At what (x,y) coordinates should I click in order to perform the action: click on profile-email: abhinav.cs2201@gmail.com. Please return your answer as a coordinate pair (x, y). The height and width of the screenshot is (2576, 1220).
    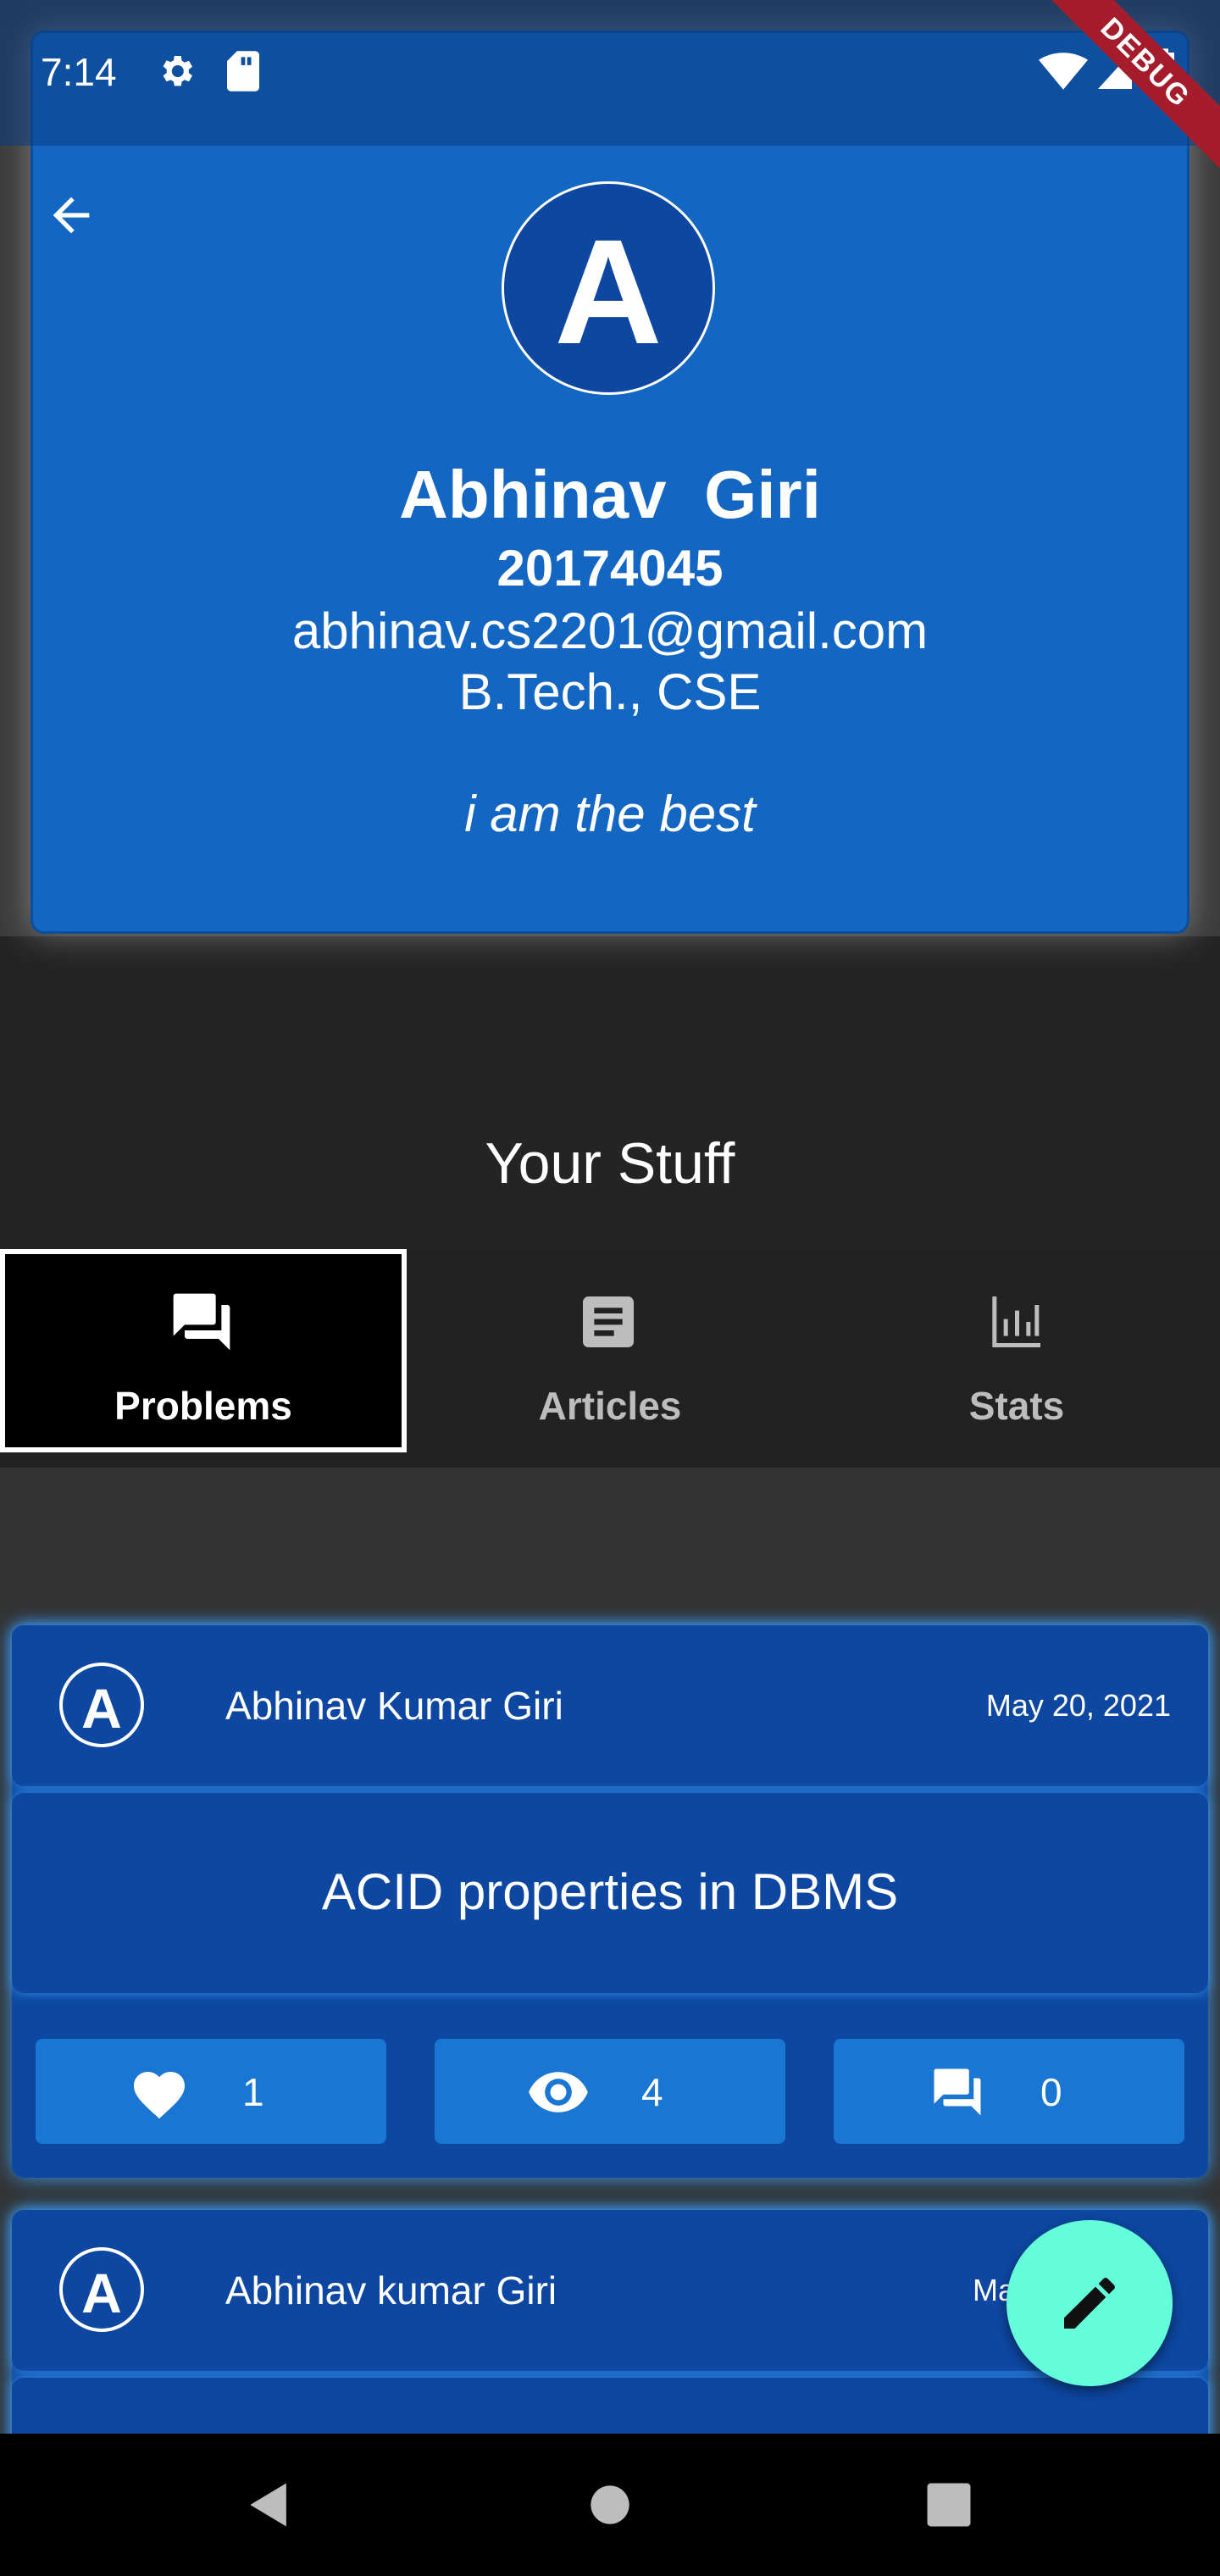
    Looking at the image, I should click on (610, 630).